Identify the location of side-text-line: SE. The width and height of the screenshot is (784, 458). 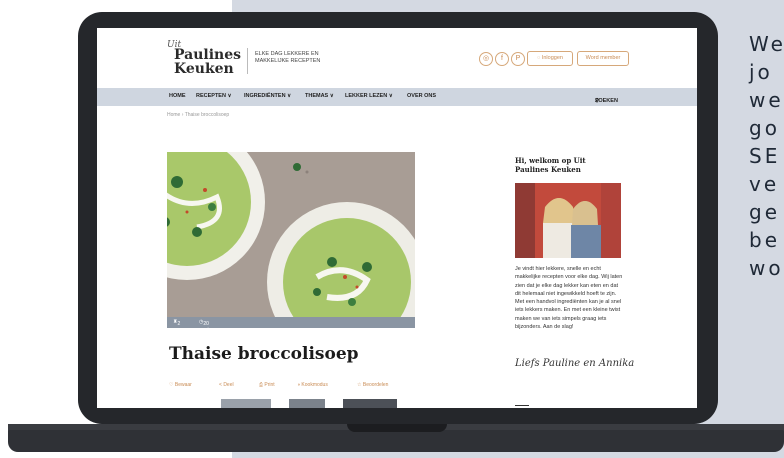
(765, 156).